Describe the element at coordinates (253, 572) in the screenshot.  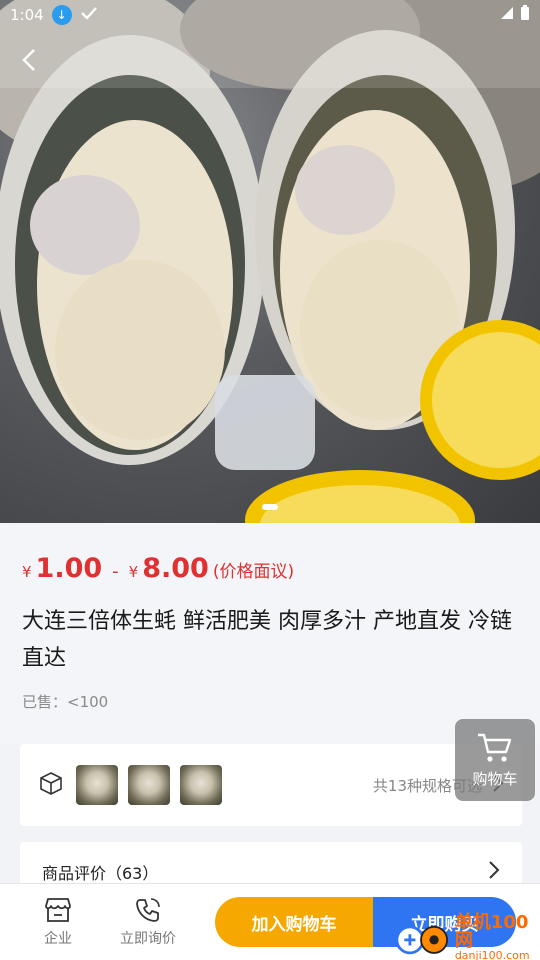
I see `price-note: (价格面议)` at that location.